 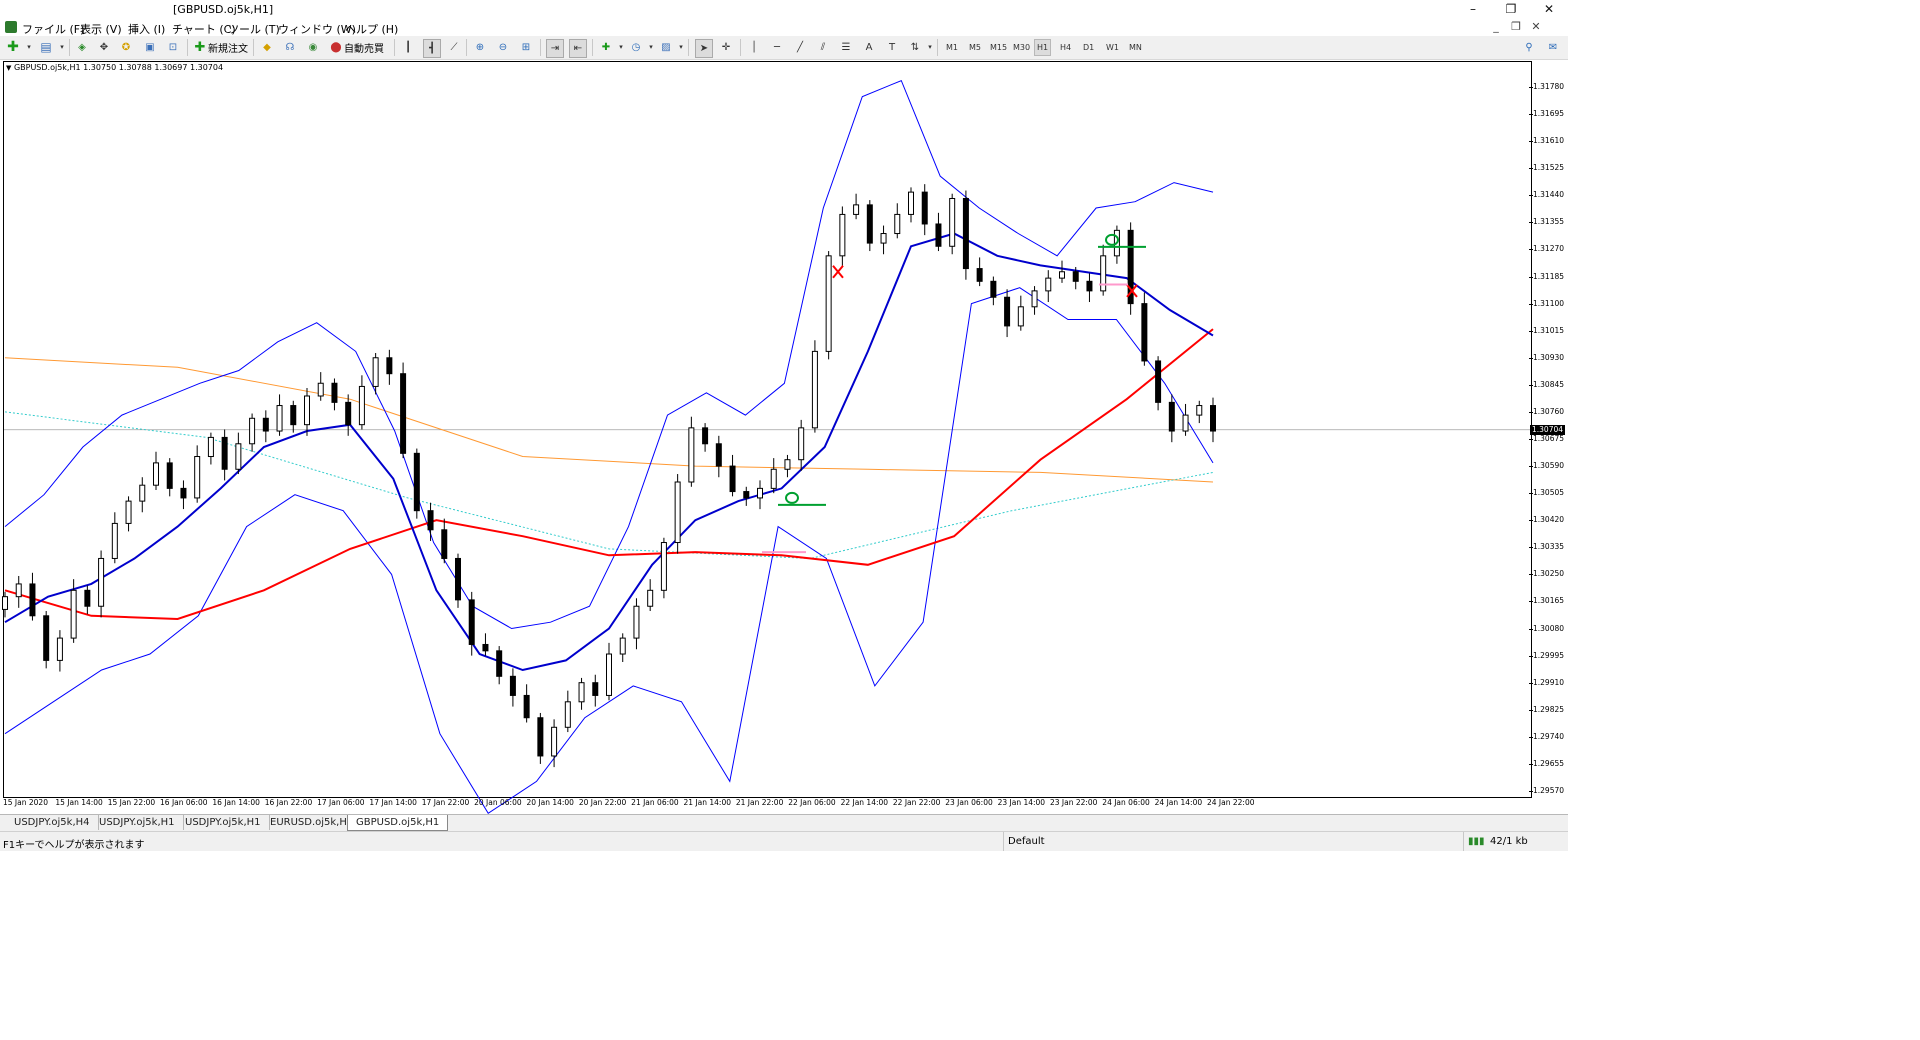 I want to click on sell-signal-mark, so click(x=838, y=272).